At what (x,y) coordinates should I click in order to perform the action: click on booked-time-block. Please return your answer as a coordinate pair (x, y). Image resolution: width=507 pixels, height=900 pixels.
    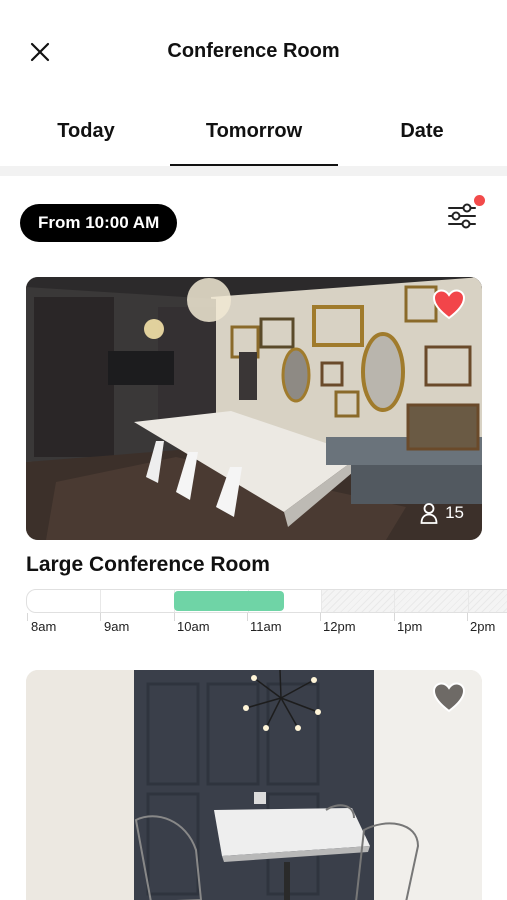
    Looking at the image, I should click on (229, 601).